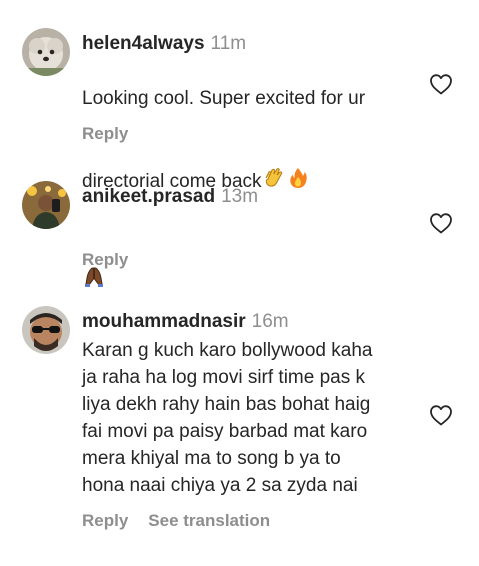  I want to click on username: anikeet.prasad, so click(148, 196).